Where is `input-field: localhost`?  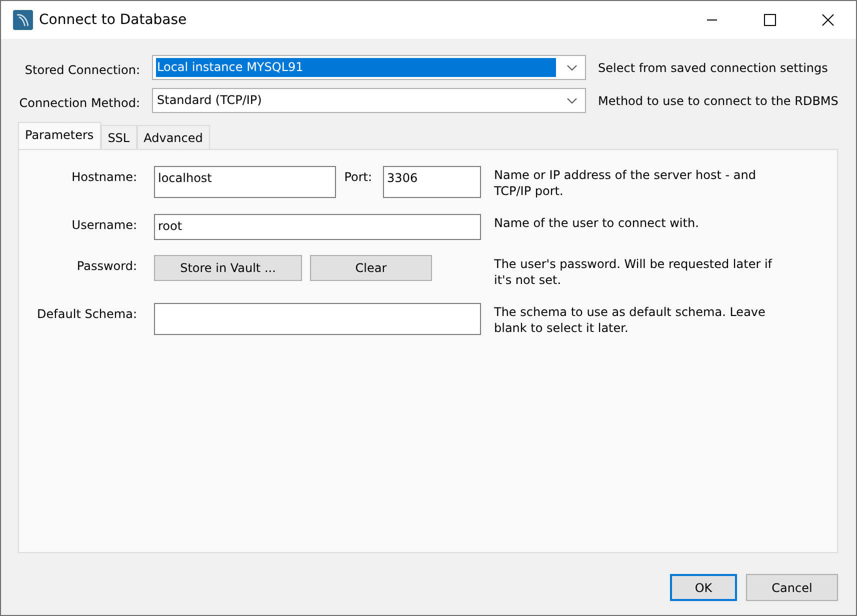 input-field: localhost is located at coordinates (245, 182).